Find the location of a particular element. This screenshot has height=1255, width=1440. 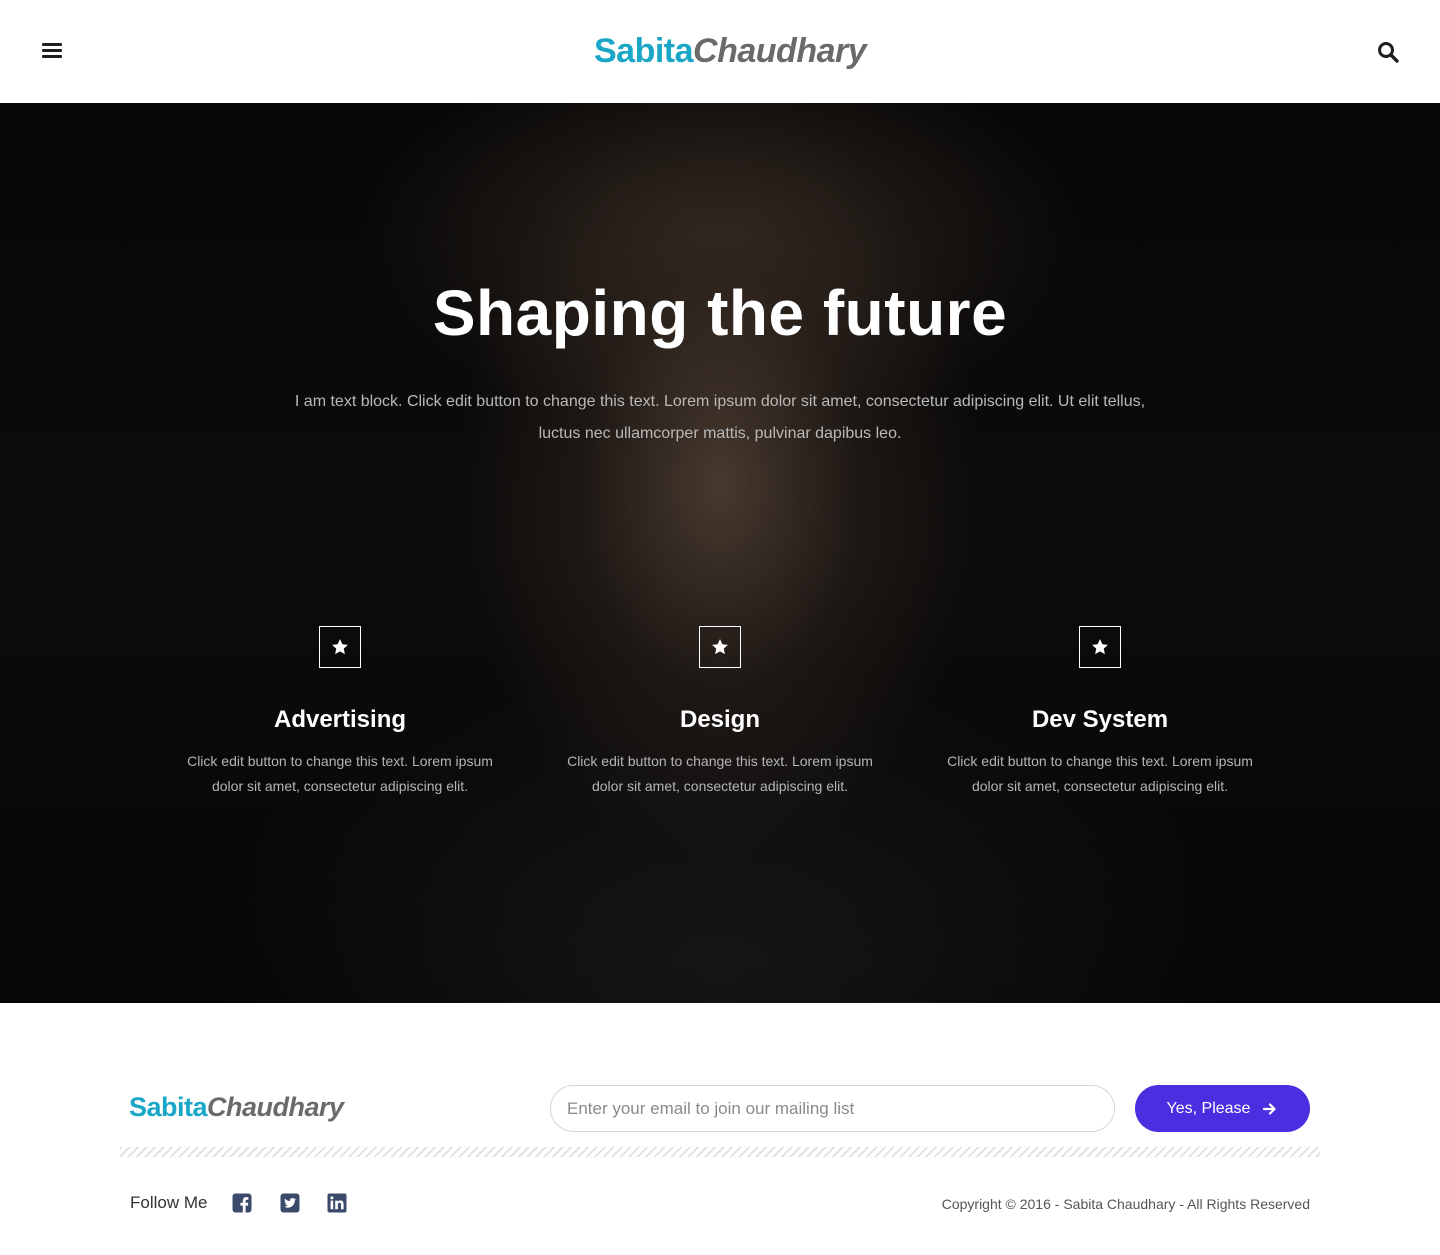

follow-label: Follow Me is located at coordinates (169, 1202).